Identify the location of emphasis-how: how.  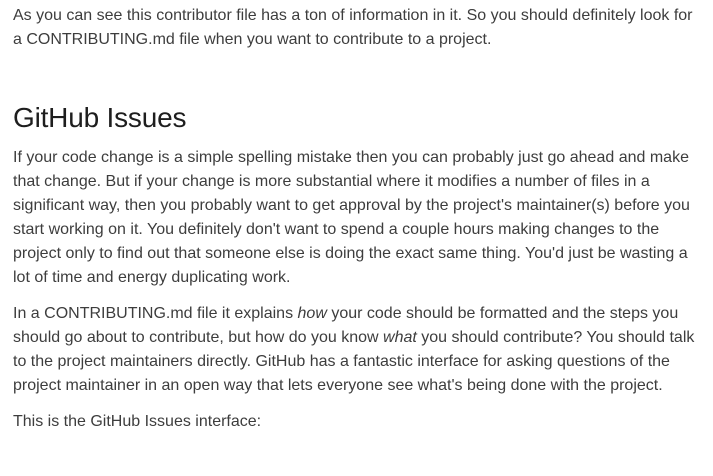
(312, 313).